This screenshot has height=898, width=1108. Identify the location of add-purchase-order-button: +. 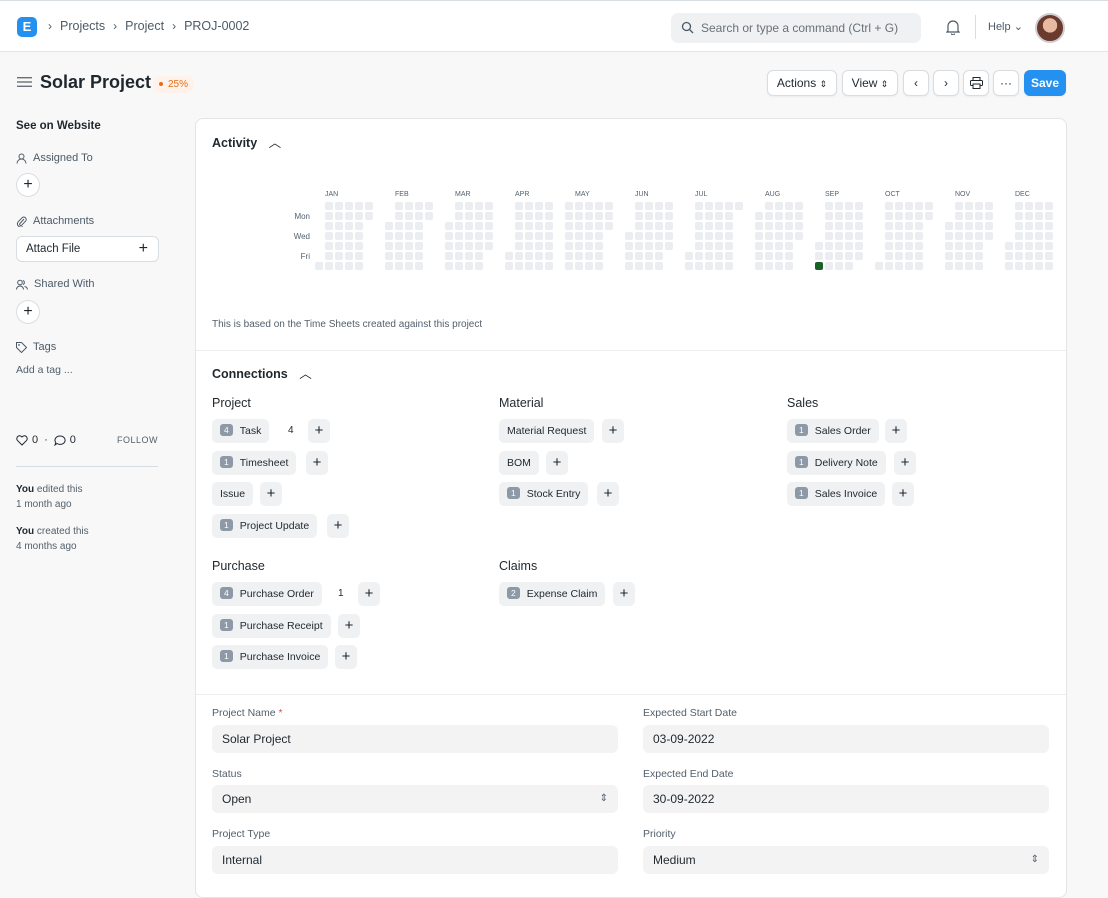
(369, 594).